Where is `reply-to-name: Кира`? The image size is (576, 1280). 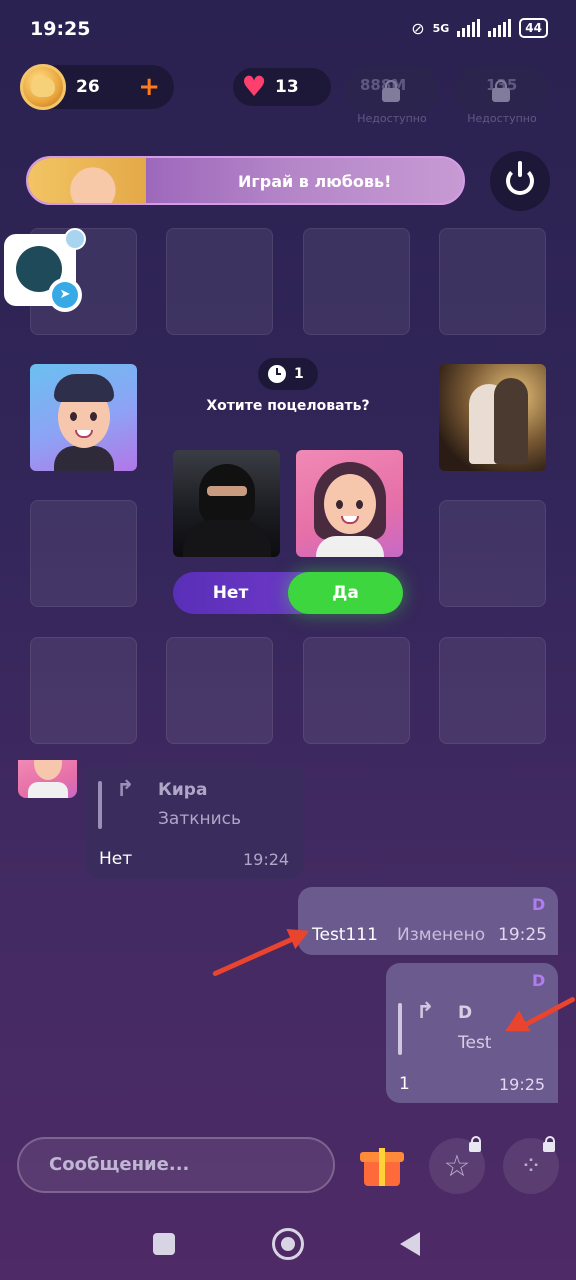 reply-to-name: Кира is located at coordinates (183, 790).